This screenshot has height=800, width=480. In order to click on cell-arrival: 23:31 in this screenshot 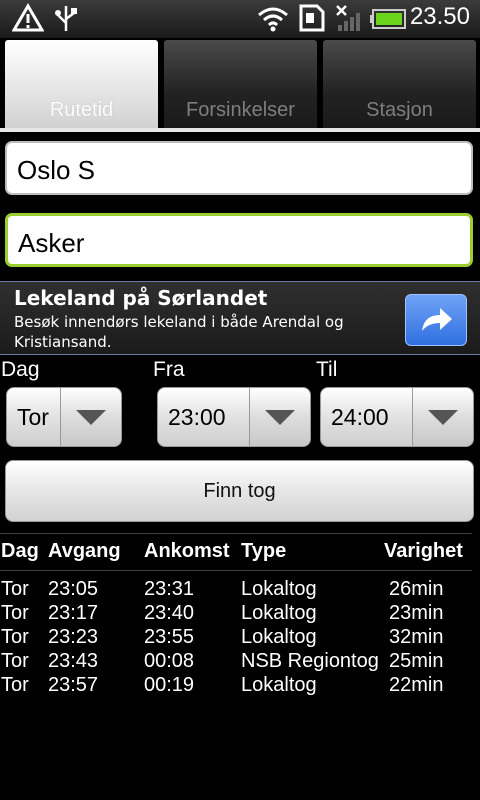, I will do `click(169, 589)`.